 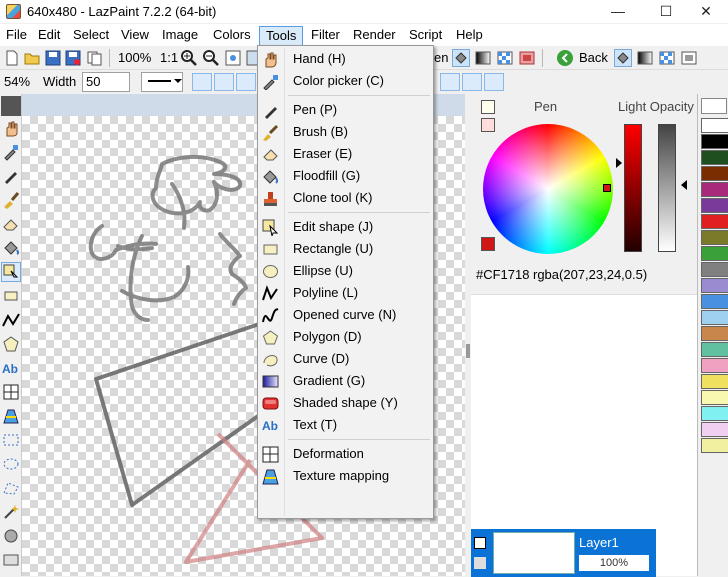 What do you see at coordinates (494, 82) in the screenshot?
I see `cap-round-icon` at bounding box center [494, 82].